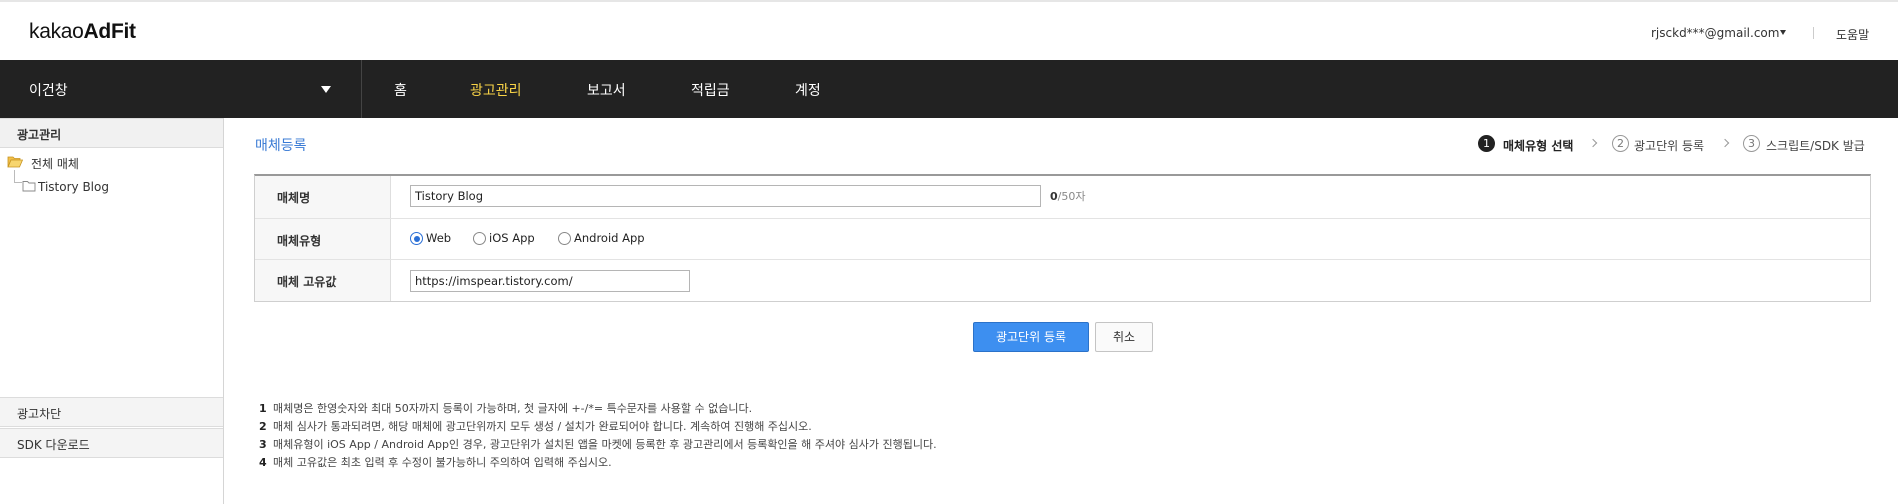 The image size is (1898, 504). I want to click on radio-web, so click(416, 238).